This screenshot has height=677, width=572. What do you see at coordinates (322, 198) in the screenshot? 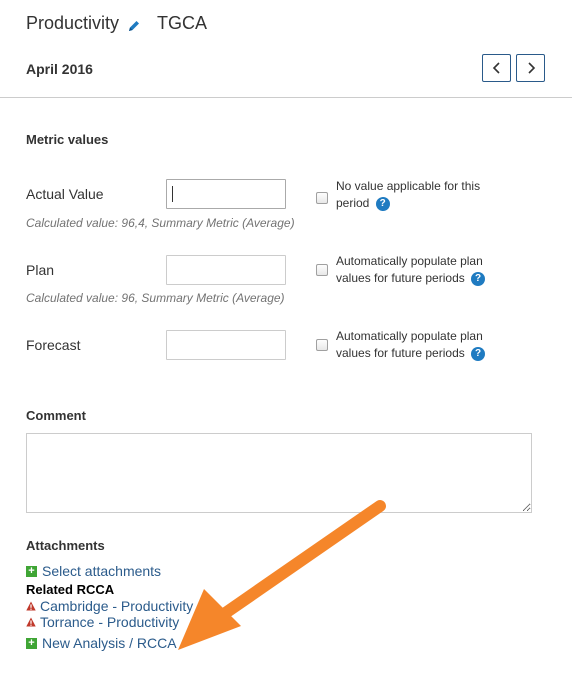
I see `no-value-applicable-checkbox` at bounding box center [322, 198].